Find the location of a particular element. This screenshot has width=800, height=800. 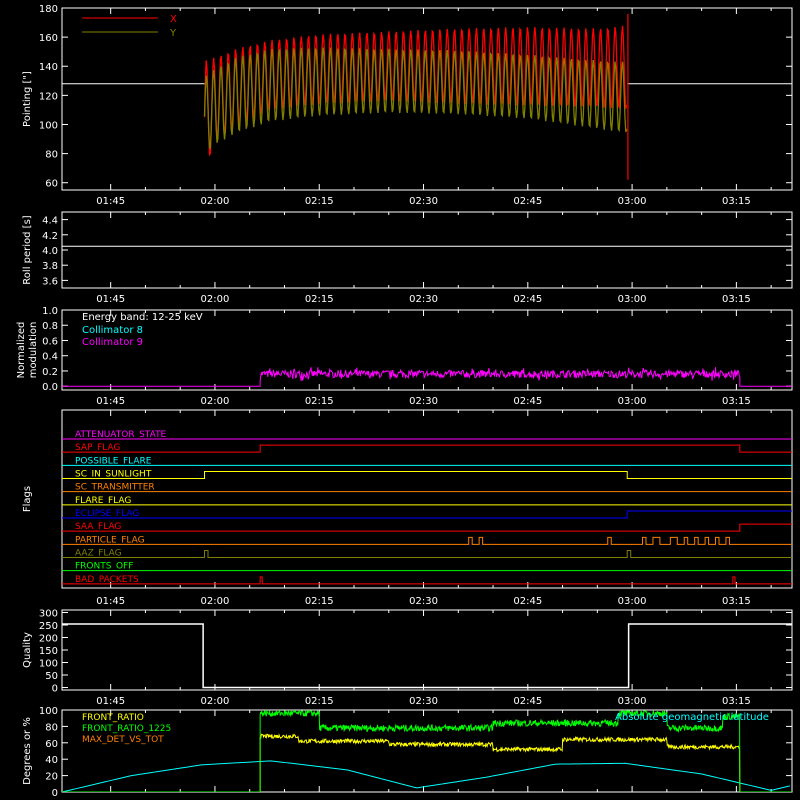

legend-label: FRONT_RATIO_1225 is located at coordinates (126, 729).